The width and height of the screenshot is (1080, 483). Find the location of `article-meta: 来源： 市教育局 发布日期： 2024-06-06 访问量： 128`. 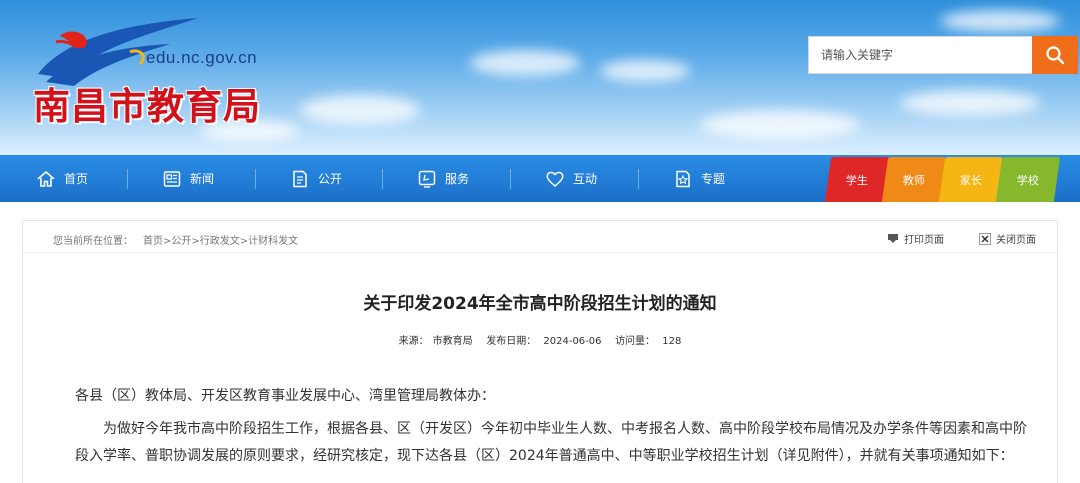

article-meta: 来源： 市教育局 发布日期： 2024-06-06 访问量： 128 is located at coordinates (540, 339).